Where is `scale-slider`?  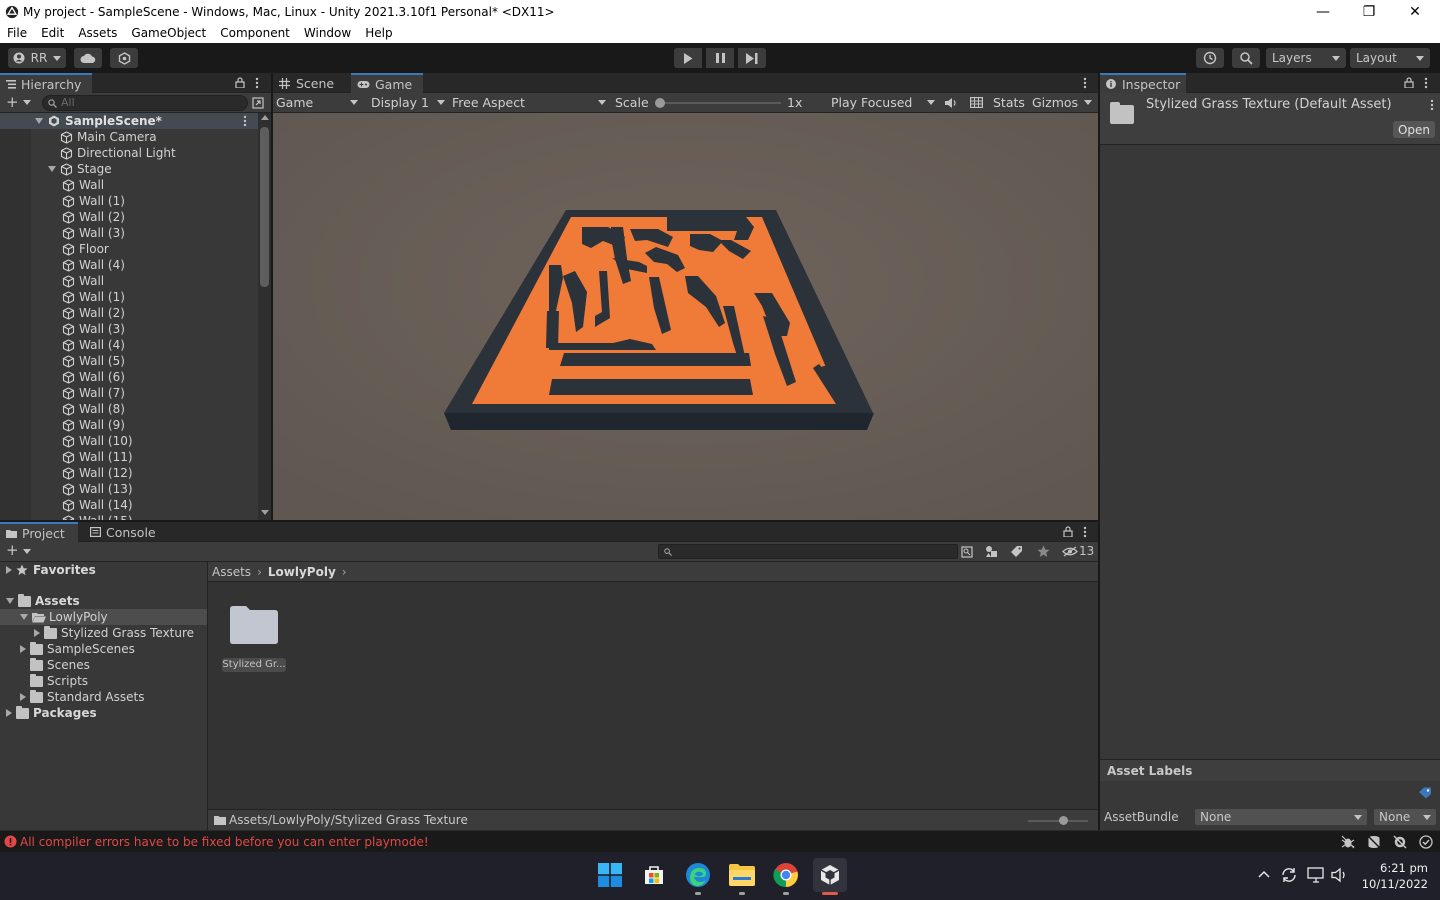
scale-slider is located at coordinates (718, 103).